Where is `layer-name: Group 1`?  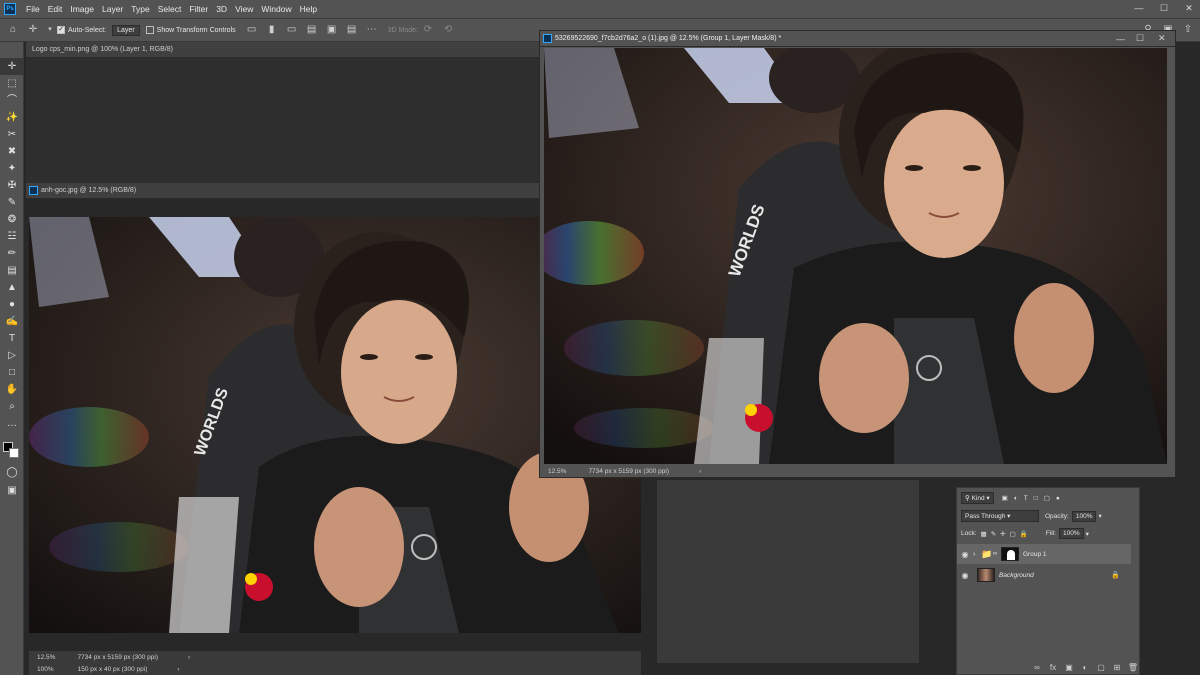
layer-name: Group 1 is located at coordinates (1035, 554).